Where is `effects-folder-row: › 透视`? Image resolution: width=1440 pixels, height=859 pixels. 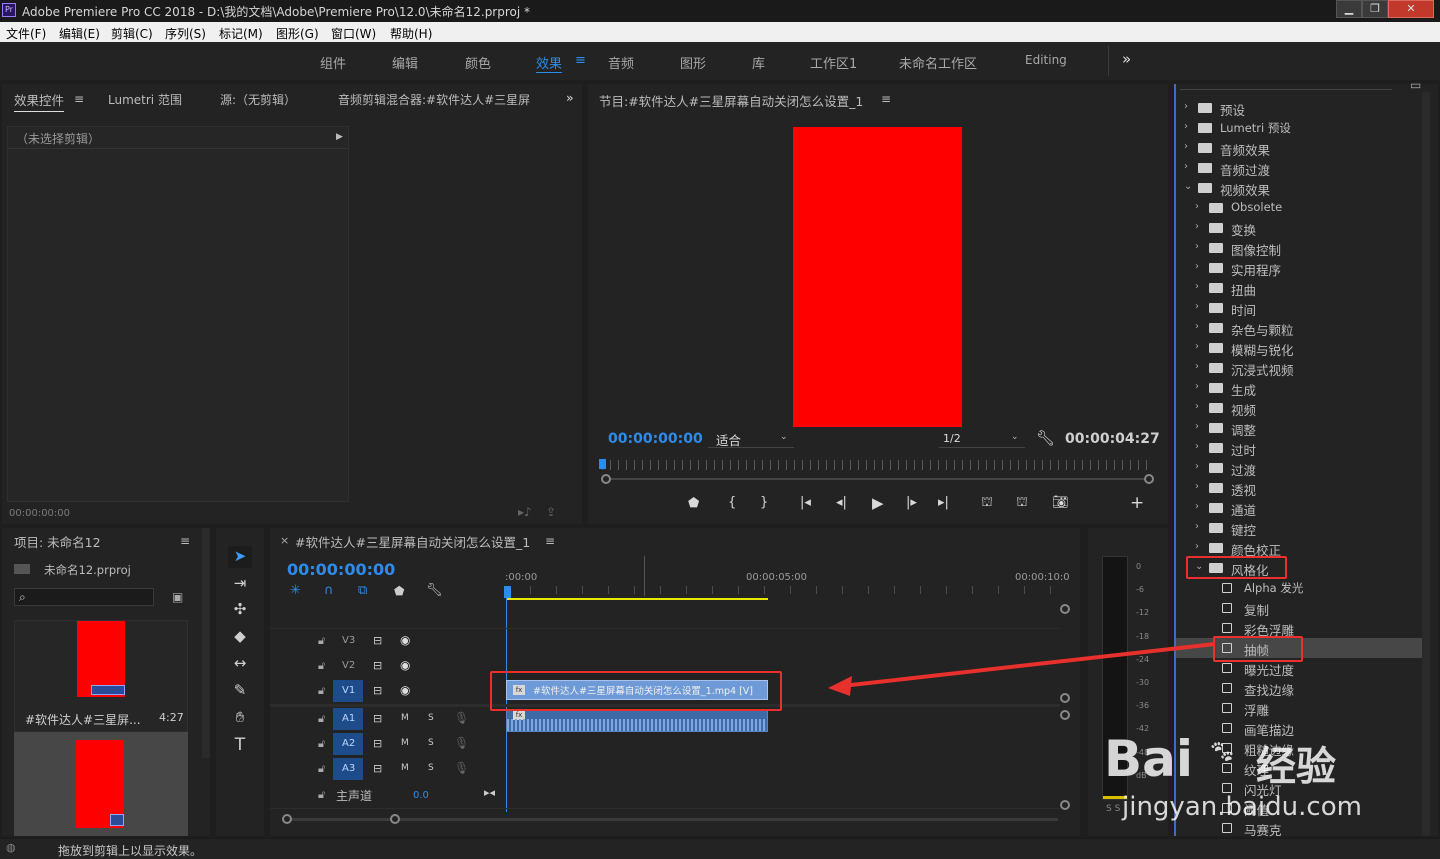
effects-folder-row: › 透视 is located at coordinates (1299, 488).